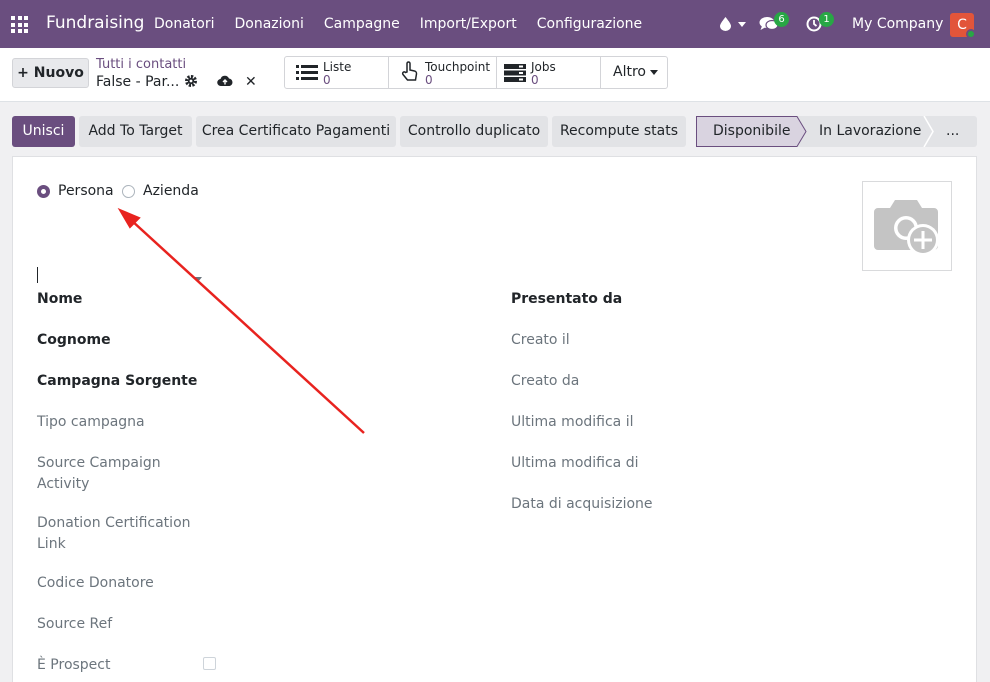  Describe the element at coordinates (629, 72) in the screenshot. I see `more-label: Altro` at that location.